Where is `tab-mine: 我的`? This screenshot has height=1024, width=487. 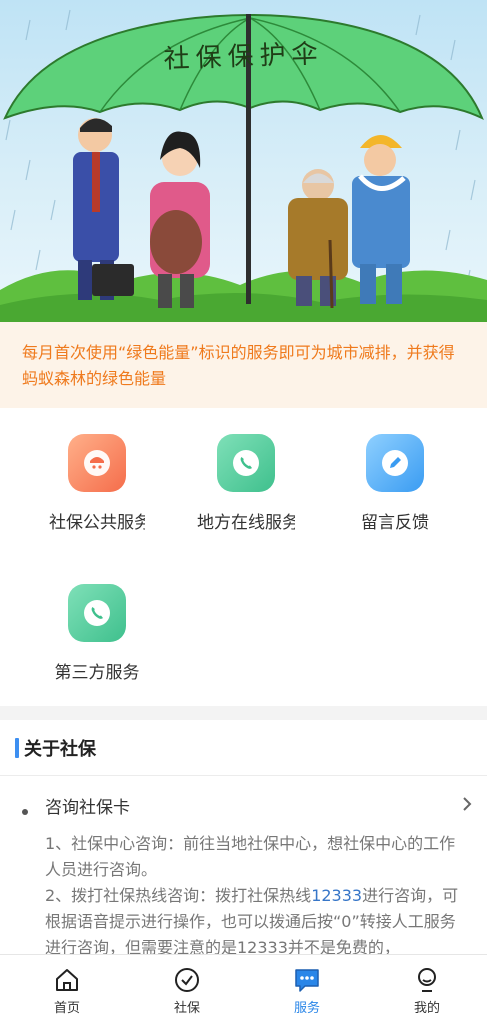 tab-mine: 我的 is located at coordinates (427, 989).